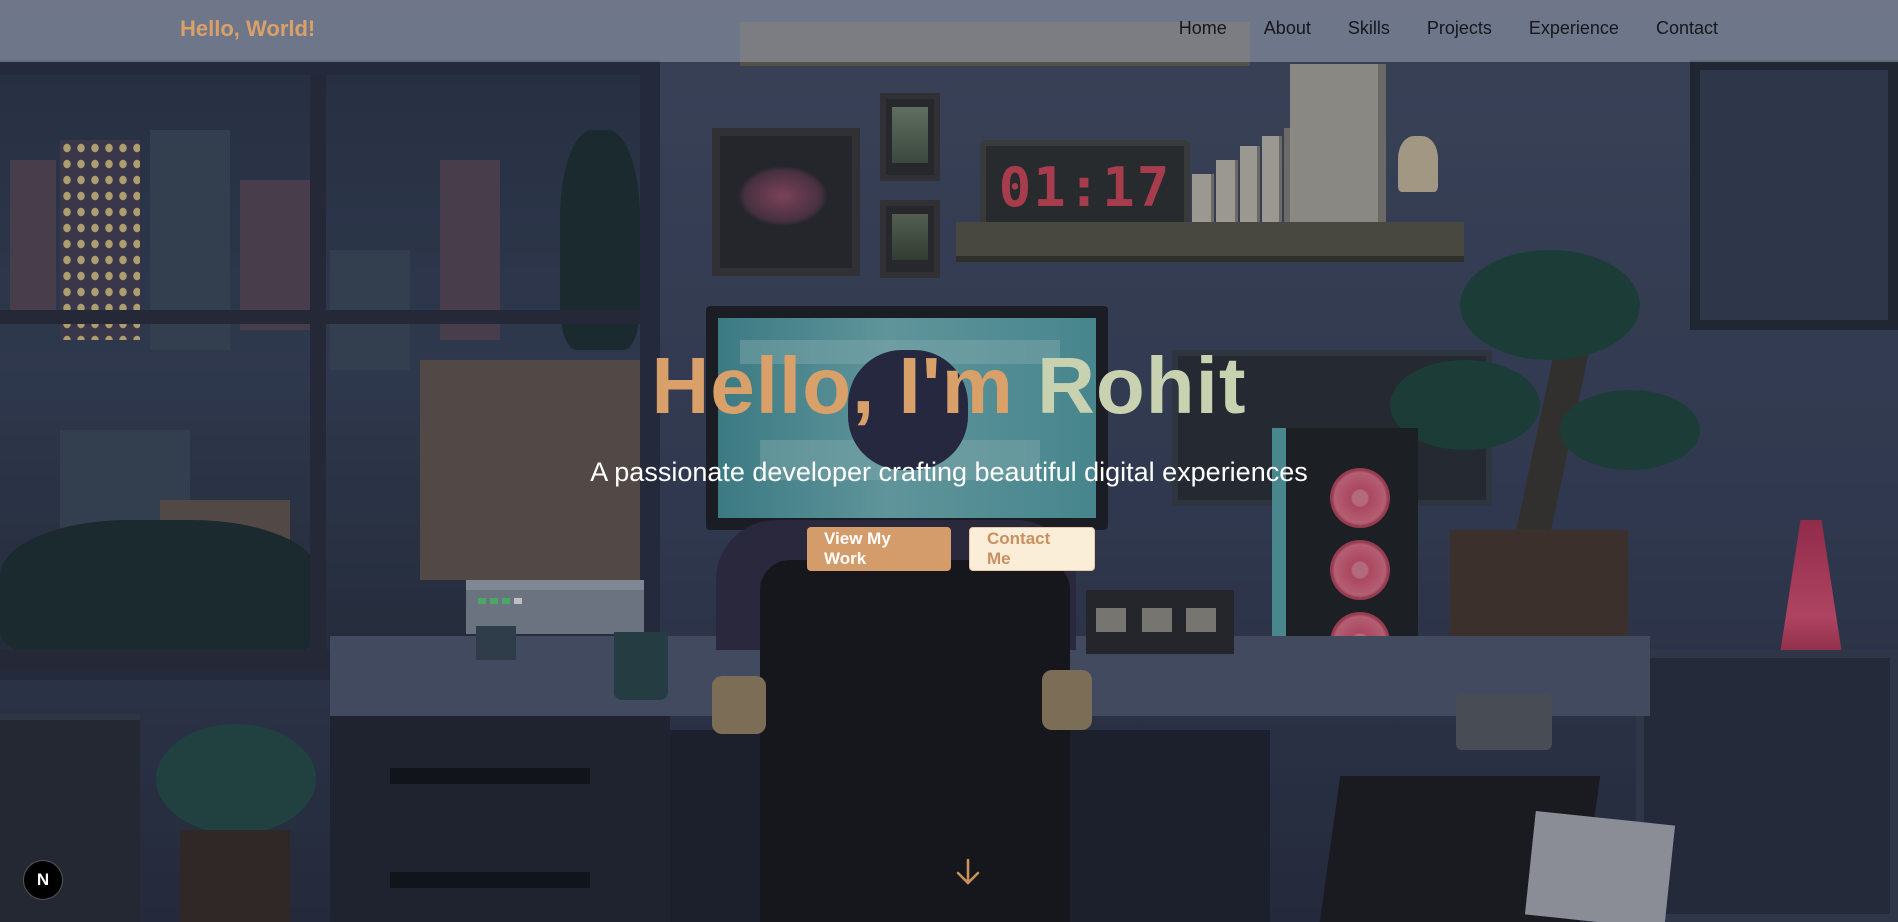 The height and width of the screenshot is (922, 1898). I want to click on nav-skills: Skills, so click(1369, 28).